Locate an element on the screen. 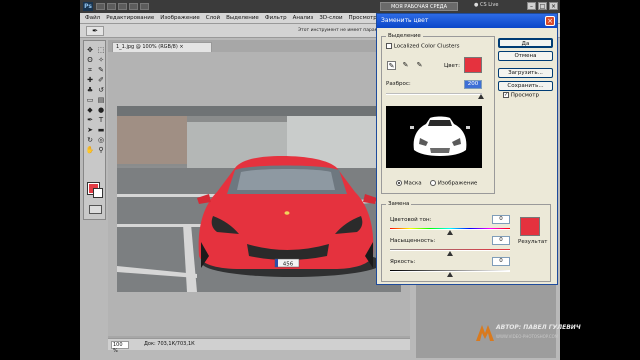 The image size is (640, 360). eraser-tool-icon: ▭ is located at coordinates (90, 100).